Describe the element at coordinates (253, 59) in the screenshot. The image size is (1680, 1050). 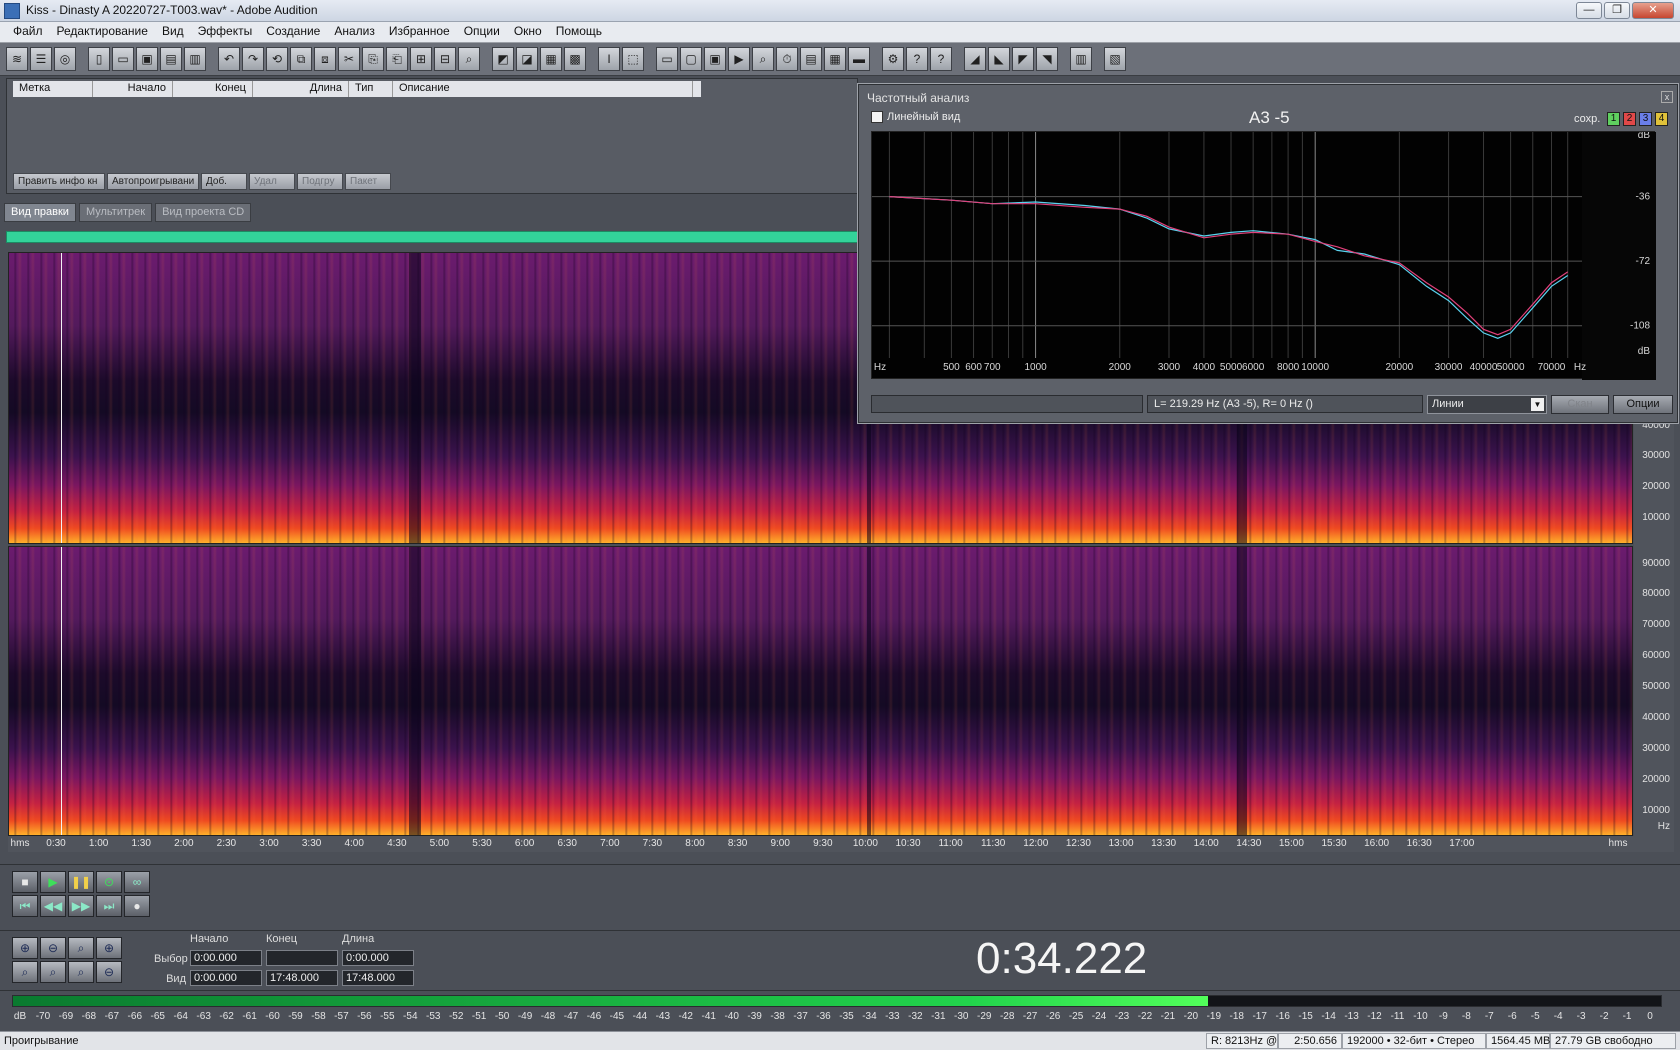
I see `redo-icon: ↷` at that location.